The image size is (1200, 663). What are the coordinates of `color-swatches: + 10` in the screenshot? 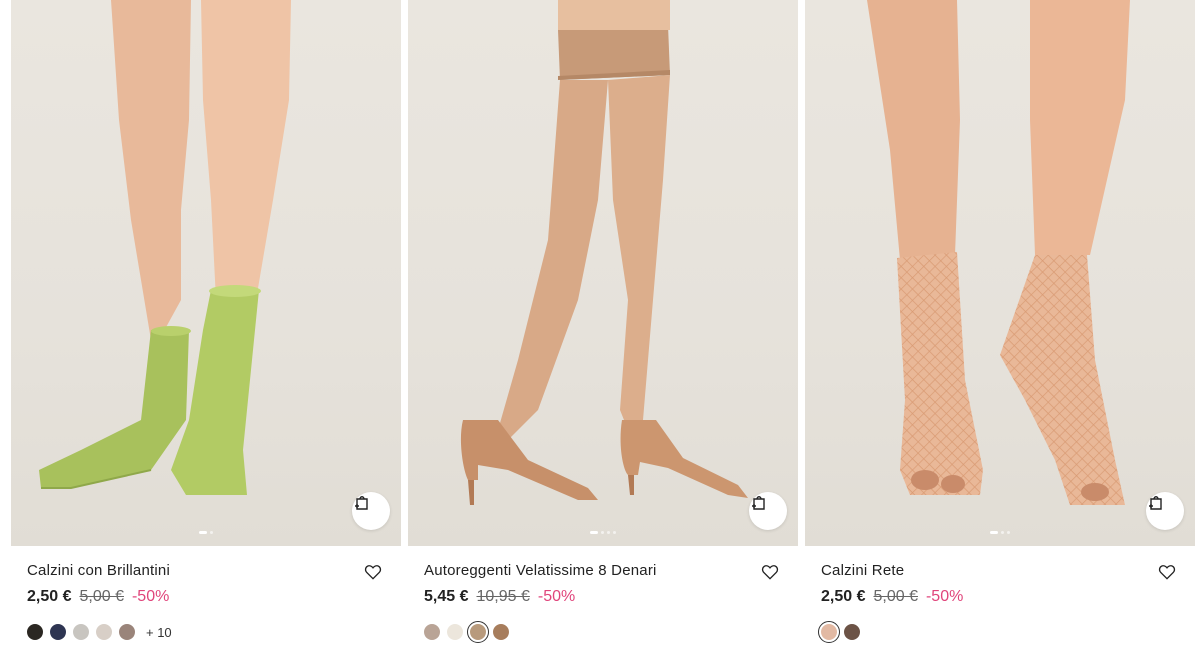 It's located at (99, 632).